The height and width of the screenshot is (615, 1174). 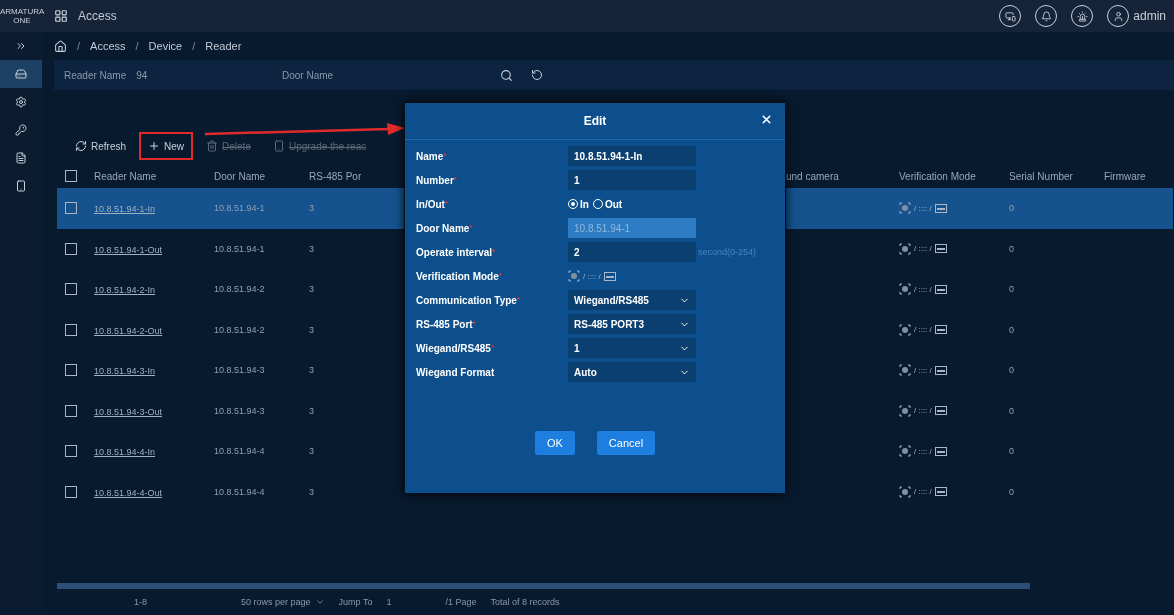 What do you see at coordinates (81, 146) in the screenshot?
I see `refresh-icon` at bounding box center [81, 146].